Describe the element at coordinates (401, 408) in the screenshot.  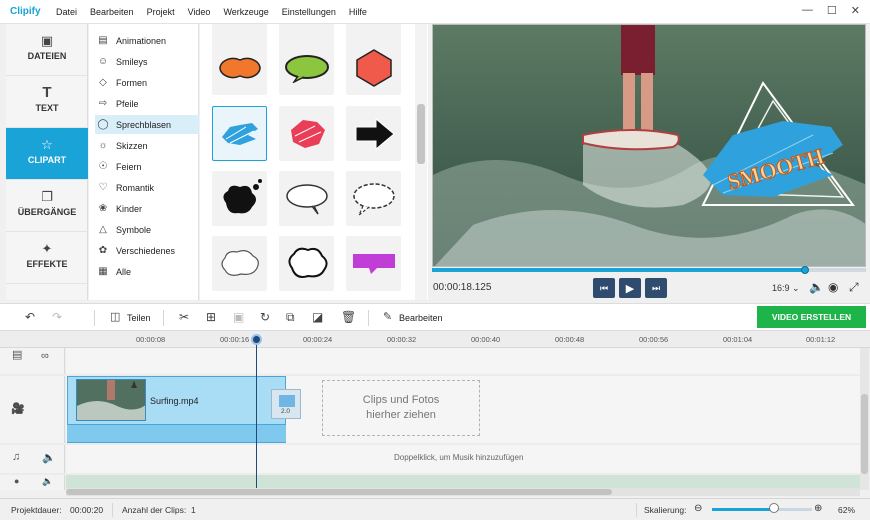
I see `clip-dropzone: Clips und Fotos hierher ziehen` at that location.